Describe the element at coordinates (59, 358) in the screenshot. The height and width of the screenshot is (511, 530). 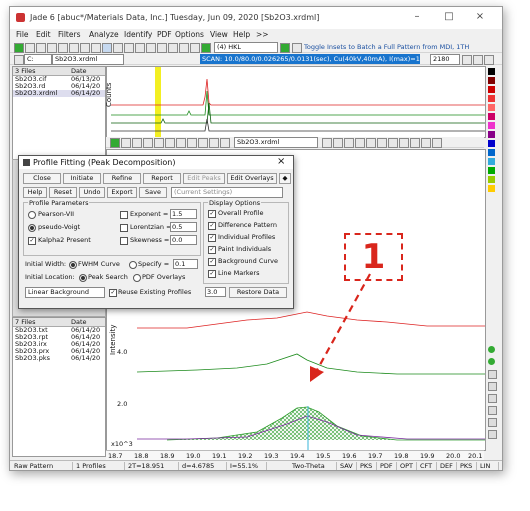
I see `list-item: Sb2O3.pks 06/14/20` at that location.